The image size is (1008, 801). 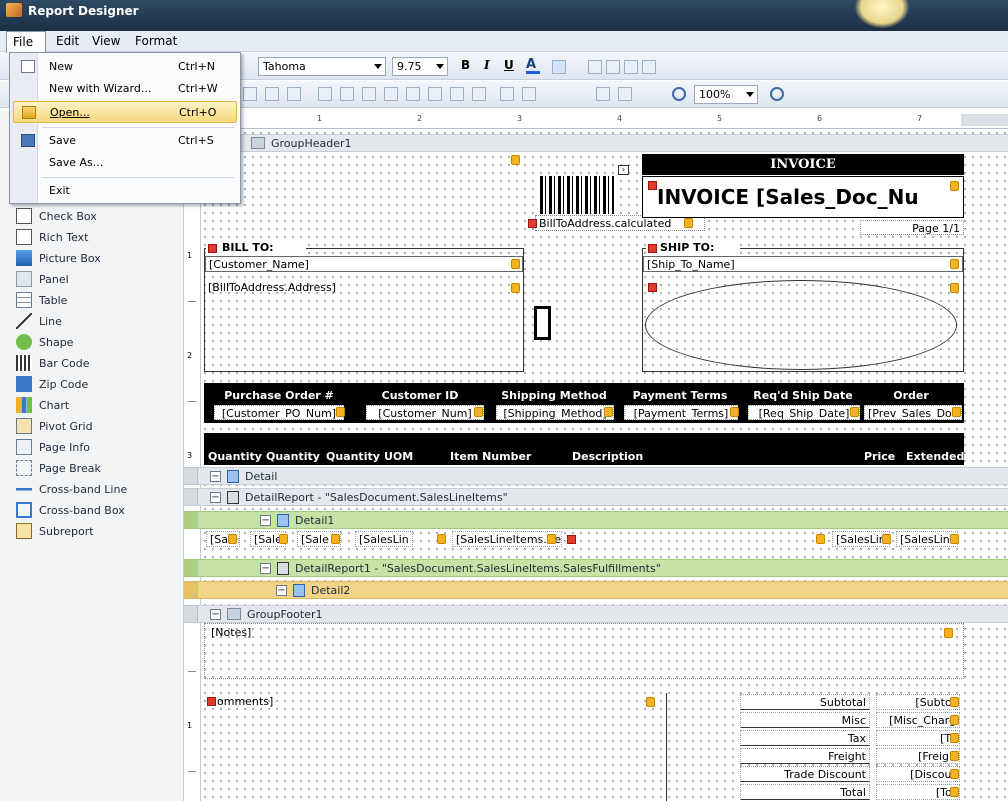 I want to click on bill-to-label: BILL TO:, so click(x=256, y=247).